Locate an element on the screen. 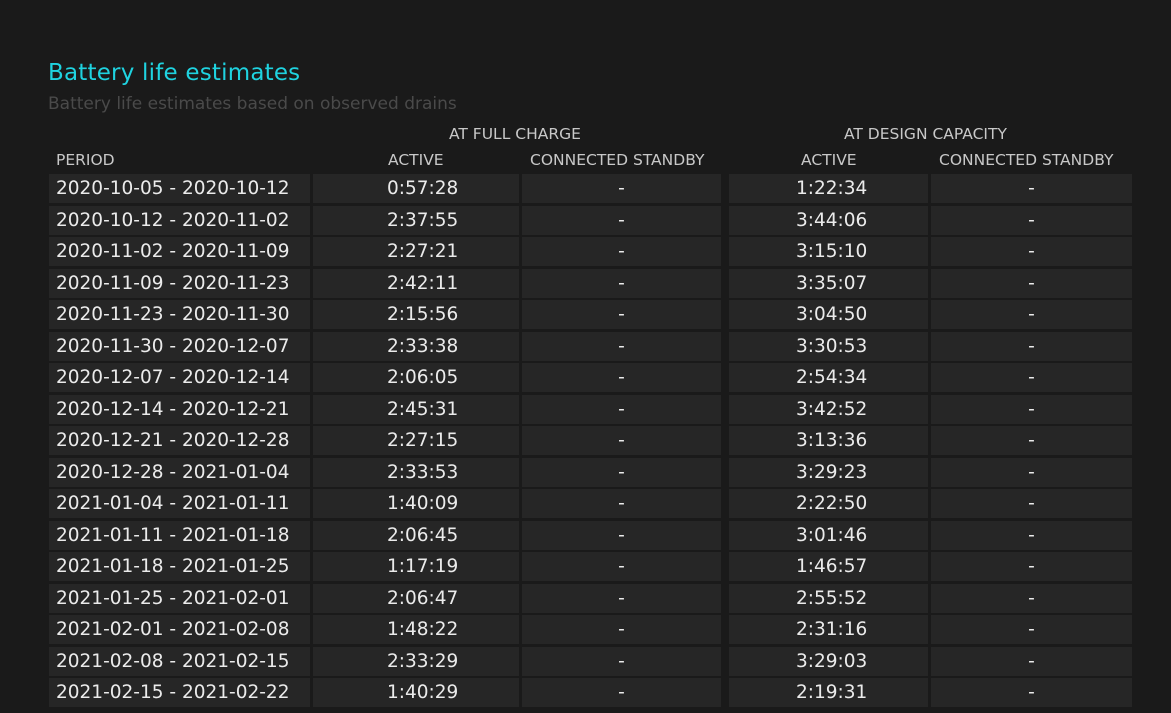 This screenshot has height=713, width=1171. cell-period: 2020-12-07 - 2020-12-14 is located at coordinates (179, 377).